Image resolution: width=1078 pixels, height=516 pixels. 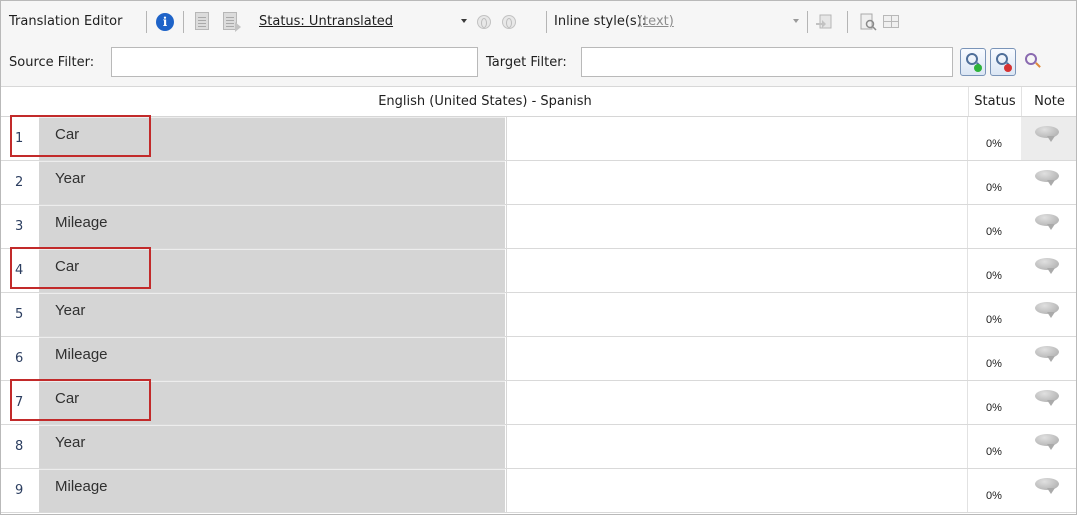 I want to click on segment-number: 6, so click(x=20, y=358).